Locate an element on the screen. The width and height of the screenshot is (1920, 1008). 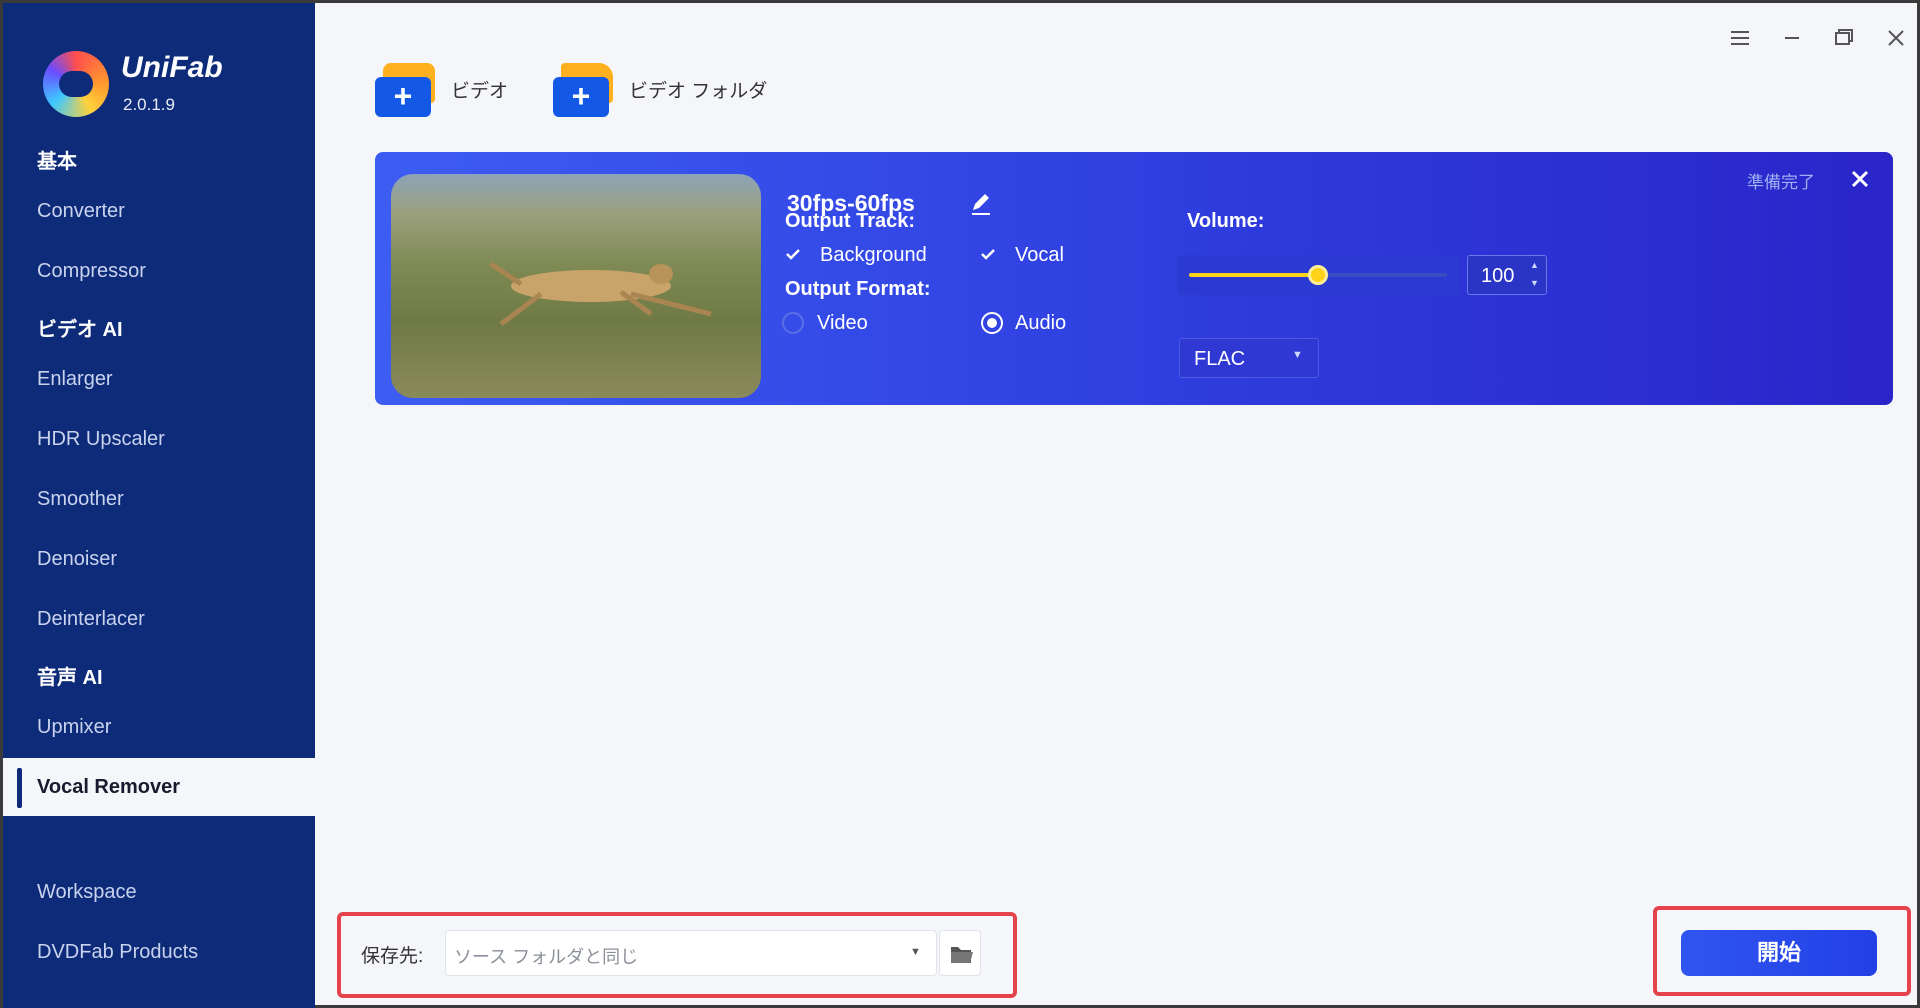
output-format-label: Output Format: is located at coordinates (858, 289).